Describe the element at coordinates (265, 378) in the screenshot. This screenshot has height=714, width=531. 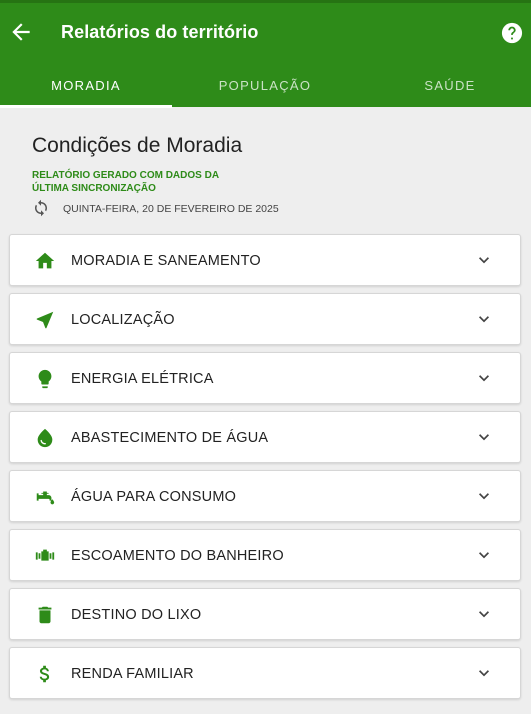
I see `section-energia-eletrica: ENERGIA ELÉTRICA` at that location.